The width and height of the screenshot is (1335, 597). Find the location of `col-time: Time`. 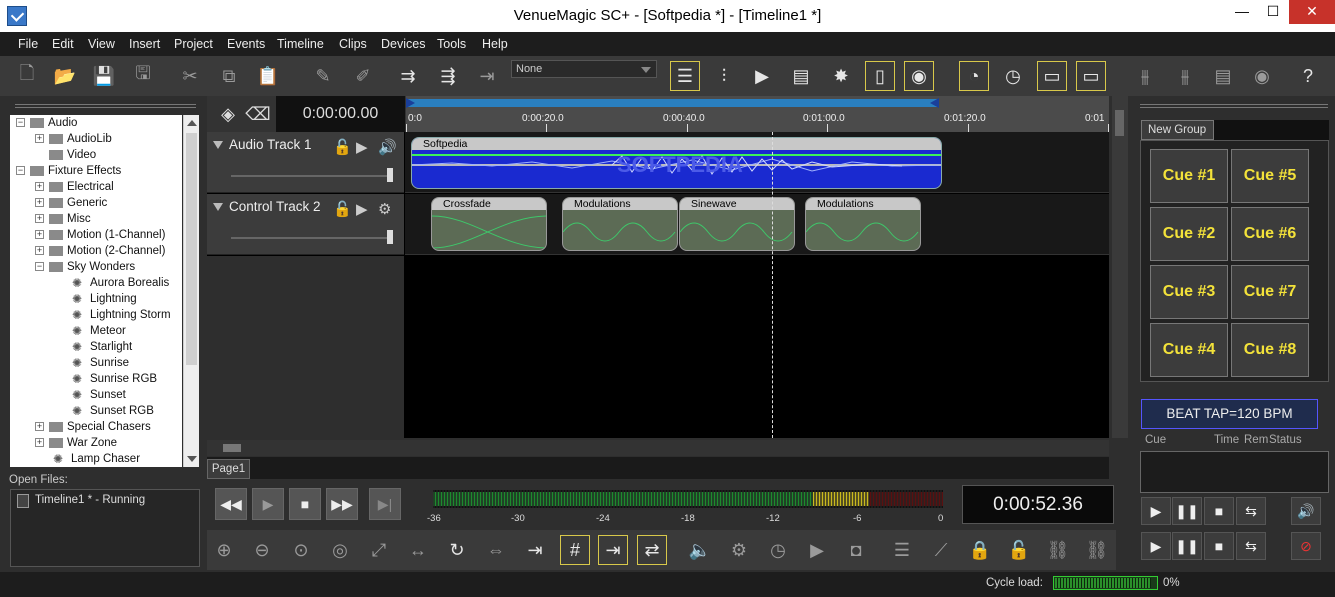

col-time: Time is located at coordinates (1226, 440).